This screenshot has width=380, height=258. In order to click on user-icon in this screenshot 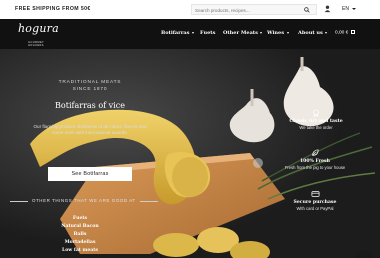, I will do `click(327, 9)`.